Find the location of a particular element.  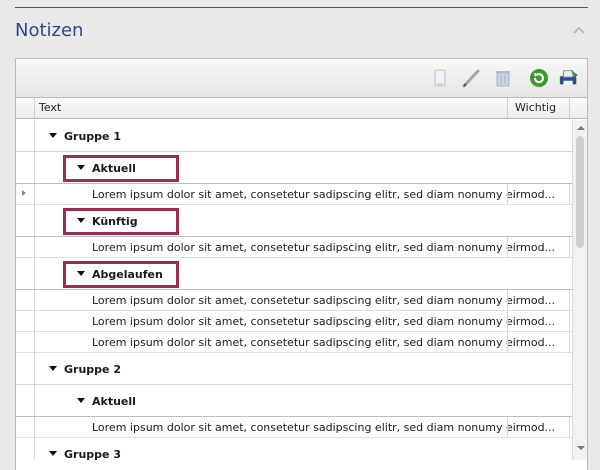

refresh-icon is located at coordinates (539, 78).